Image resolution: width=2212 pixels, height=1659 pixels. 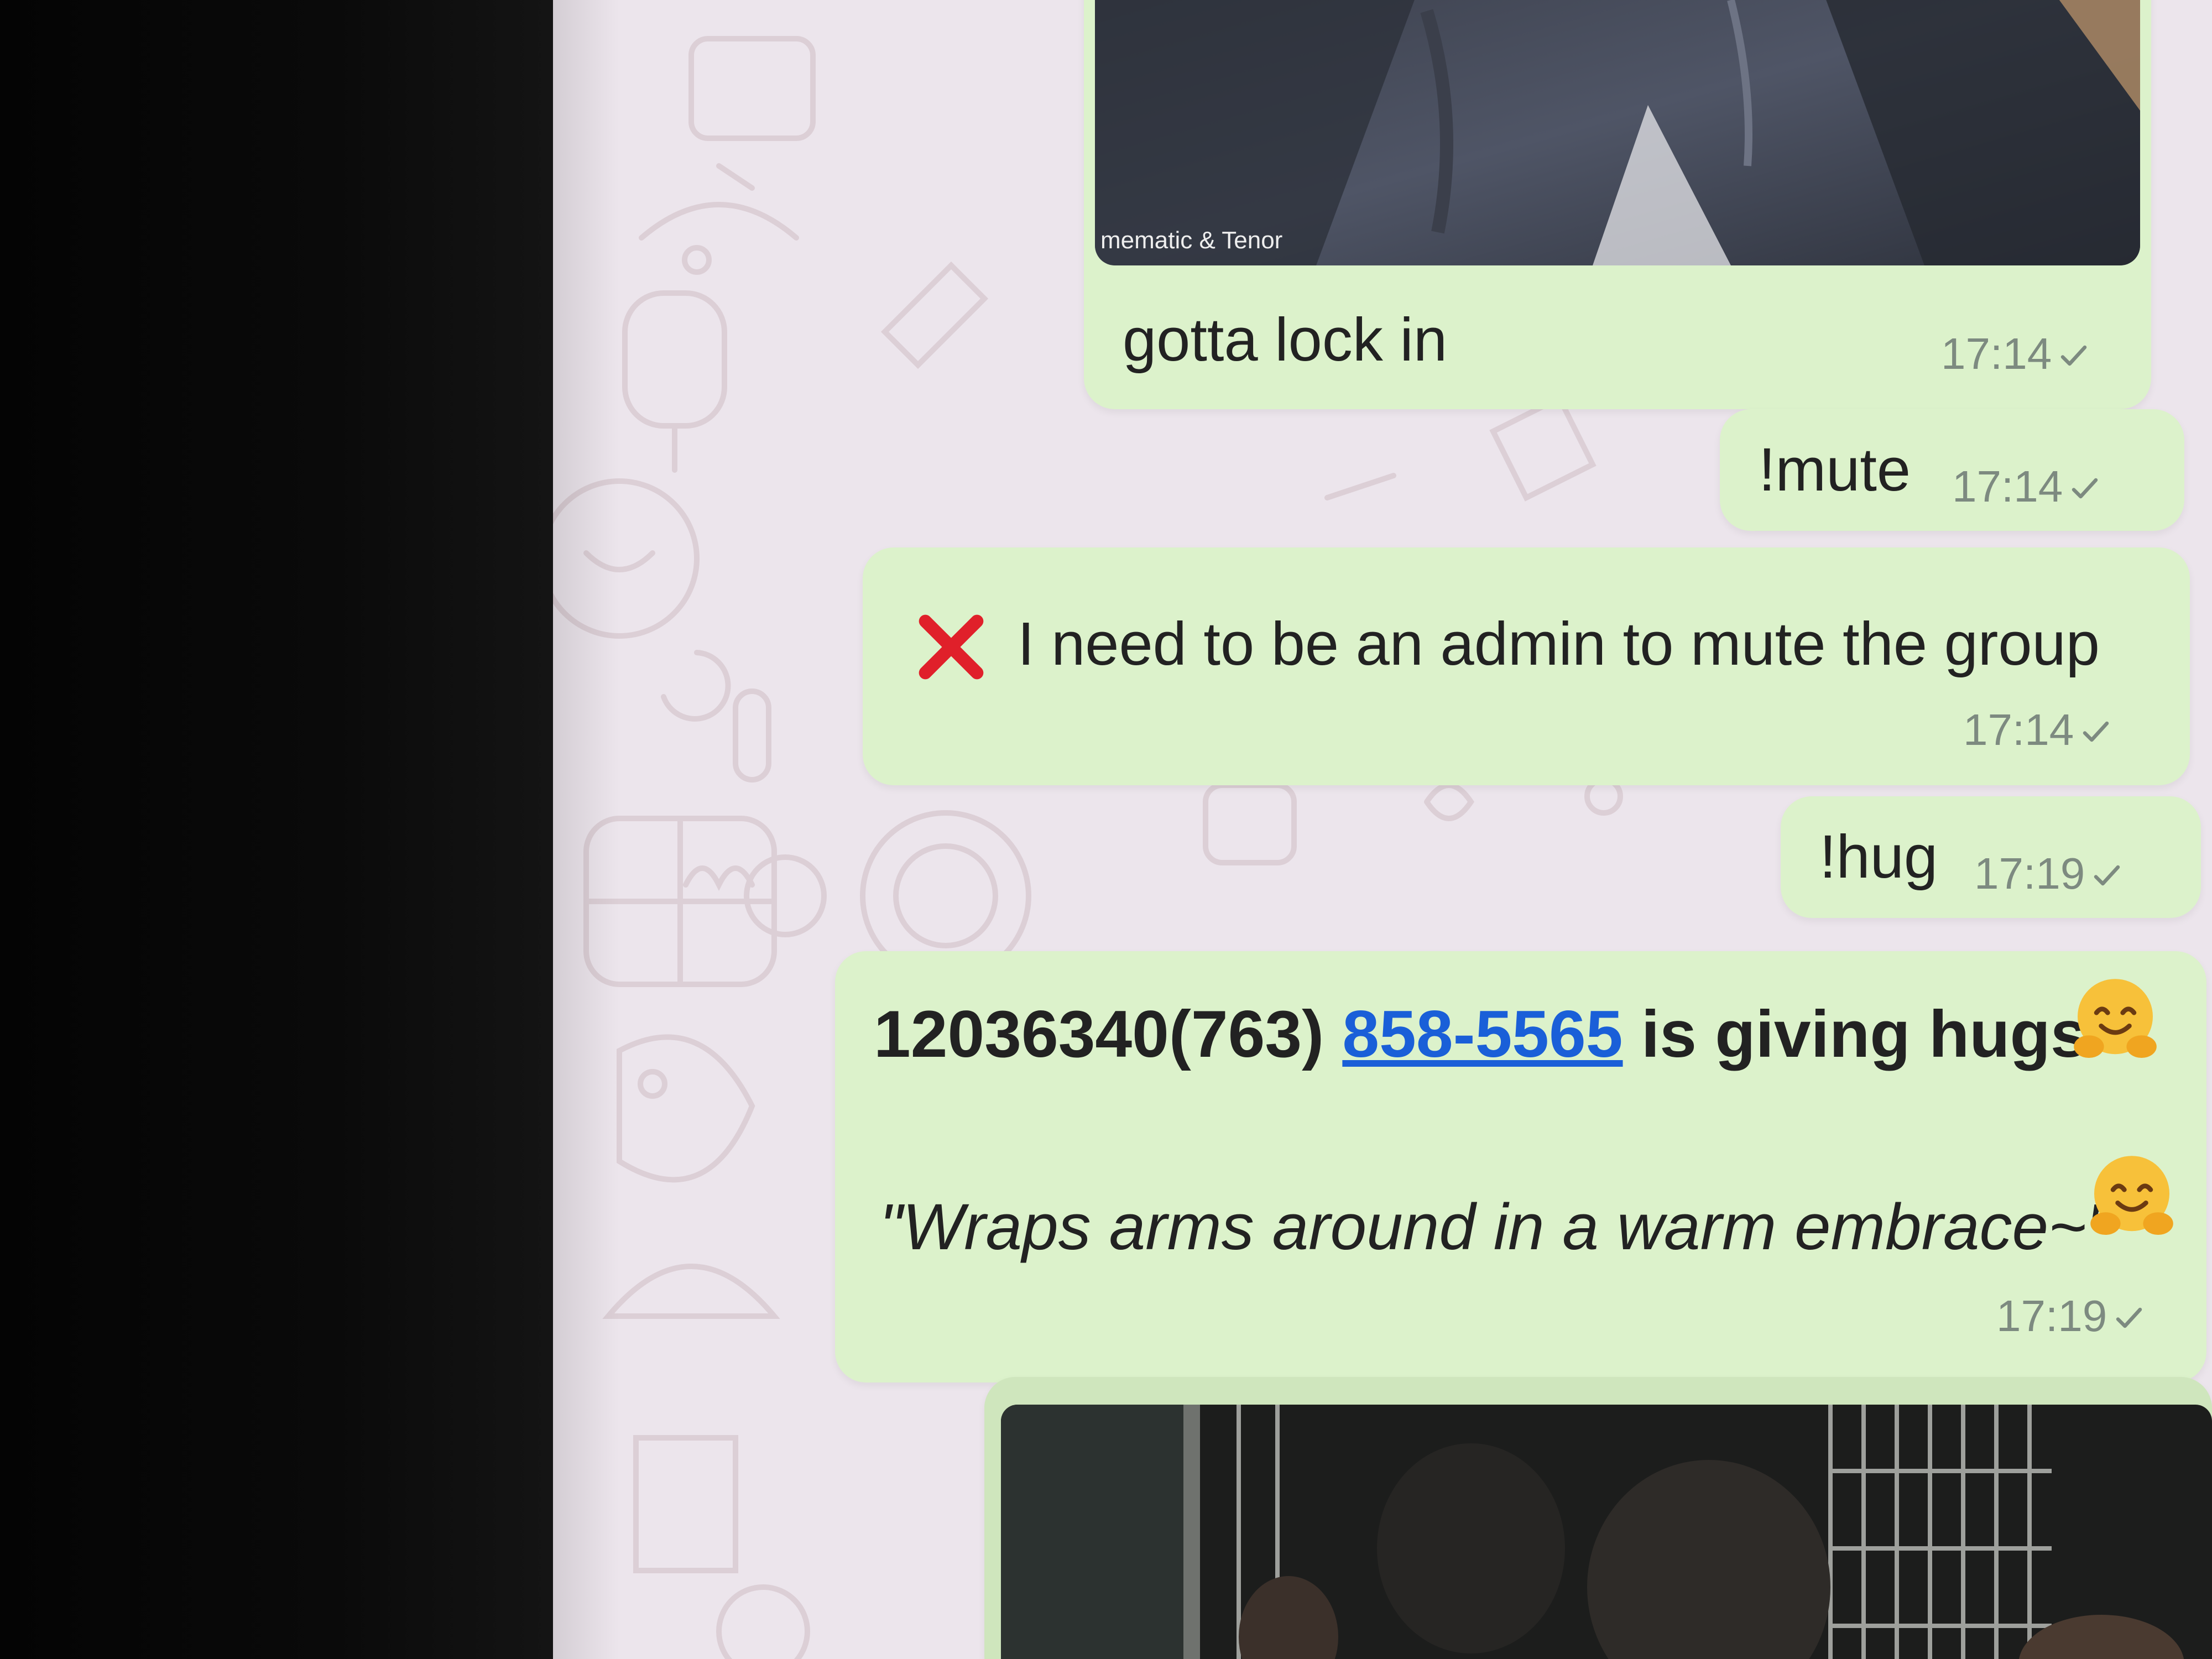 What do you see at coordinates (1559, 644) in the screenshot?
I see `message-text: I need to be an admin to mute the group` at bounding box center [1559, 644].